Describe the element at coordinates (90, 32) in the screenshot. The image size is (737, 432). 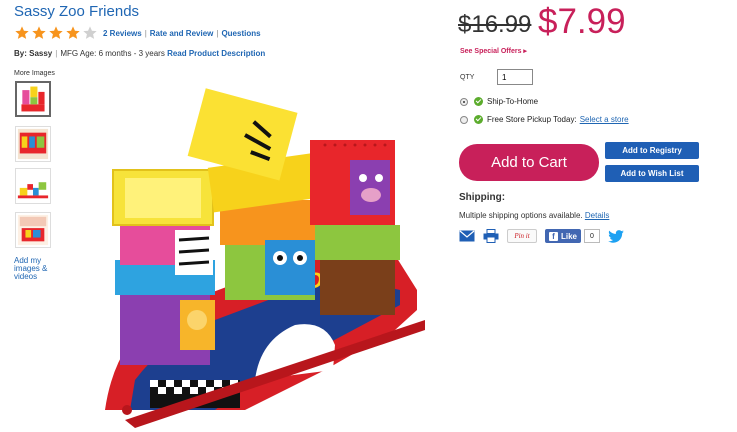
I see `star-empty-icon` at that location.